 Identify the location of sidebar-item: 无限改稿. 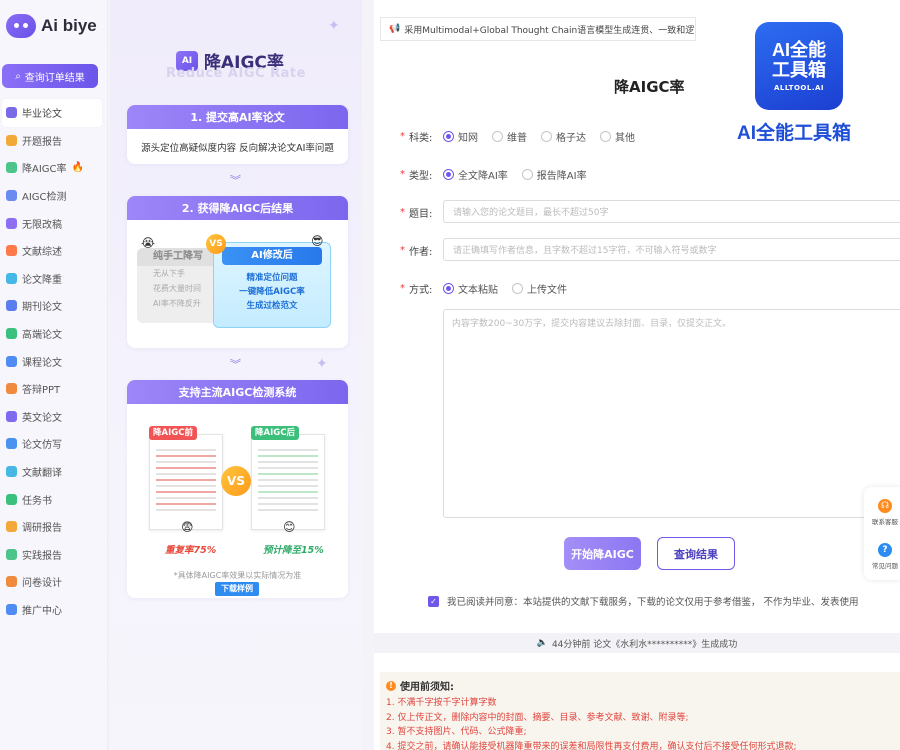
(54, 223).